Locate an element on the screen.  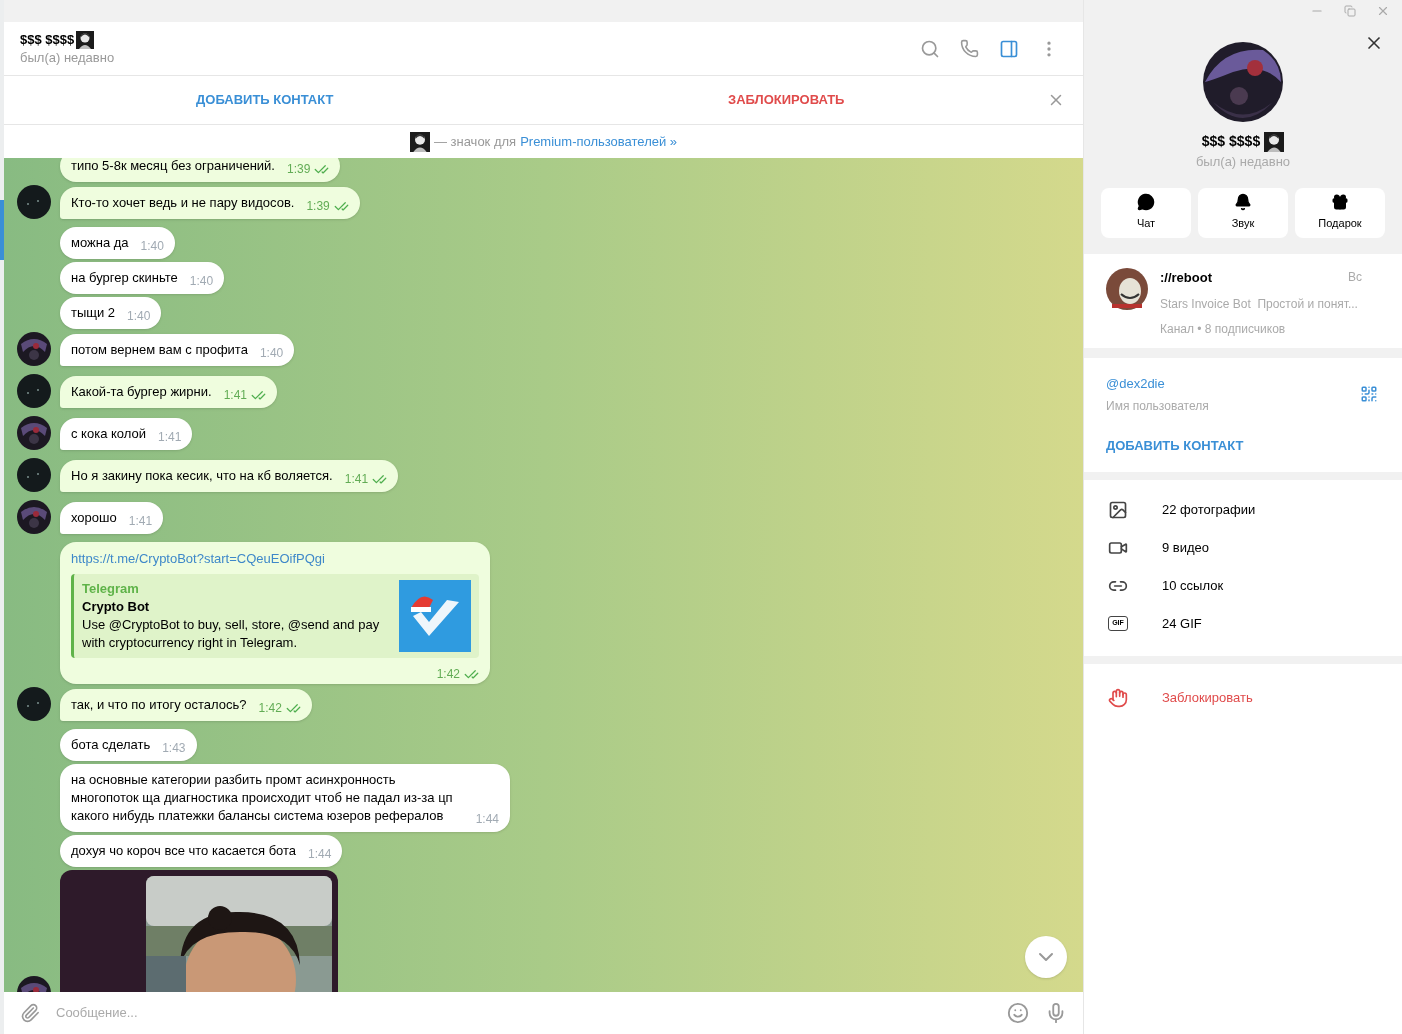
media-row: 10 ссылок is located at coordinates (1243, 585).